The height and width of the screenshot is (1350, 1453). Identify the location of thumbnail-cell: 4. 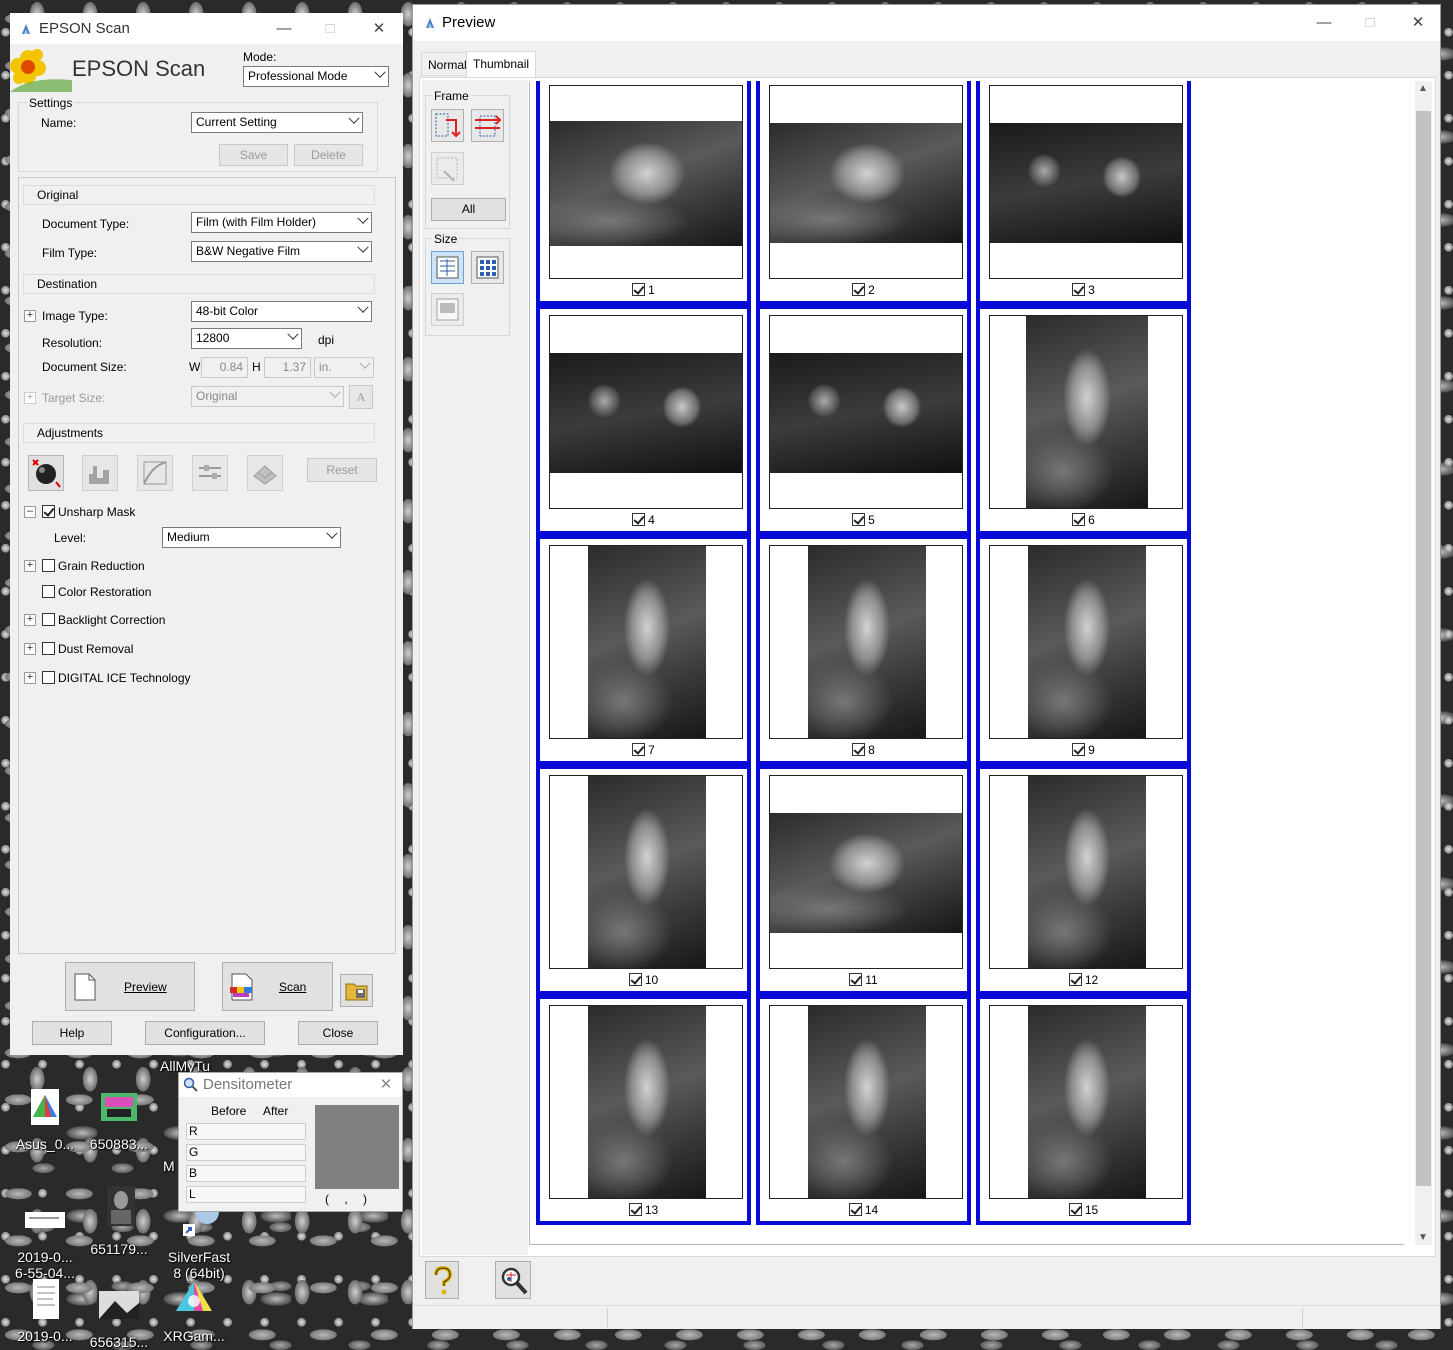
(643, 420).